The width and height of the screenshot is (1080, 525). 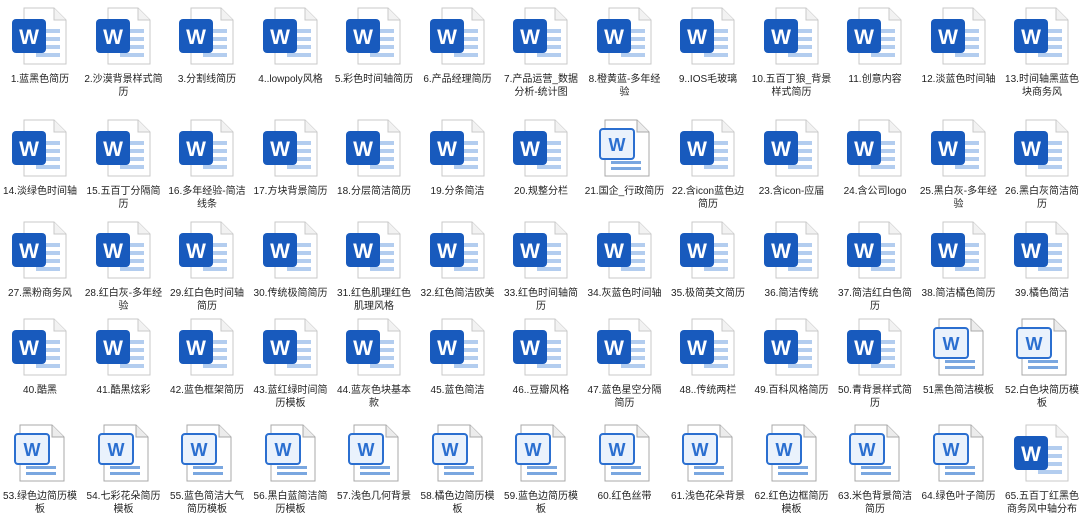 What do you see at coordinates (625, 259) in the screenshot?
I see `file-item: W 34.灰蓝色时间轴` at bounding box center [625, 259].